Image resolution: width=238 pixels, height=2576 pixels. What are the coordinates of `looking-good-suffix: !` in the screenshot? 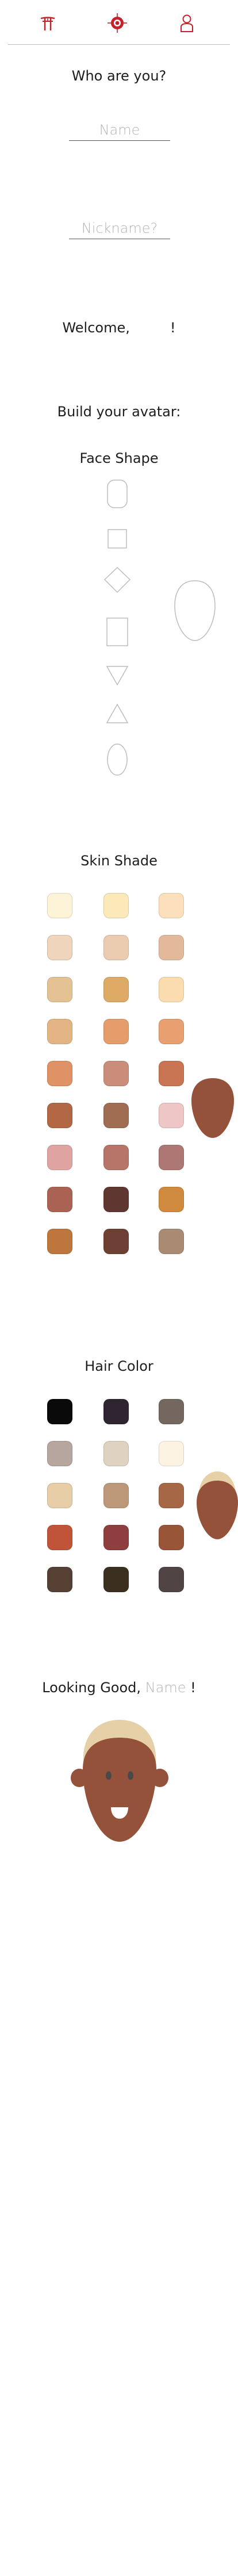 It's located at (193, 1688).